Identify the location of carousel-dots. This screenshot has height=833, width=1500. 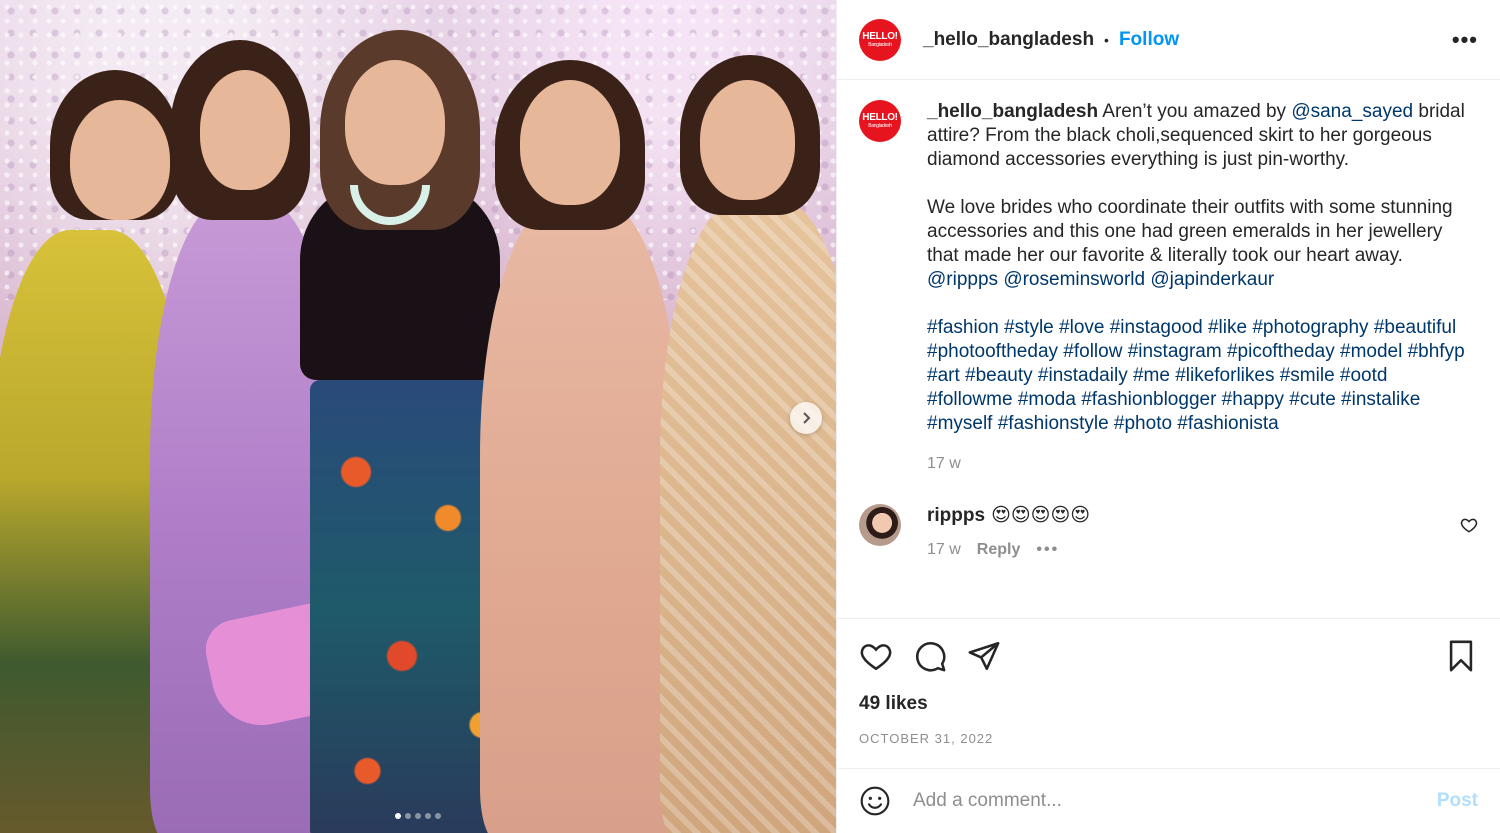
(418, 816).